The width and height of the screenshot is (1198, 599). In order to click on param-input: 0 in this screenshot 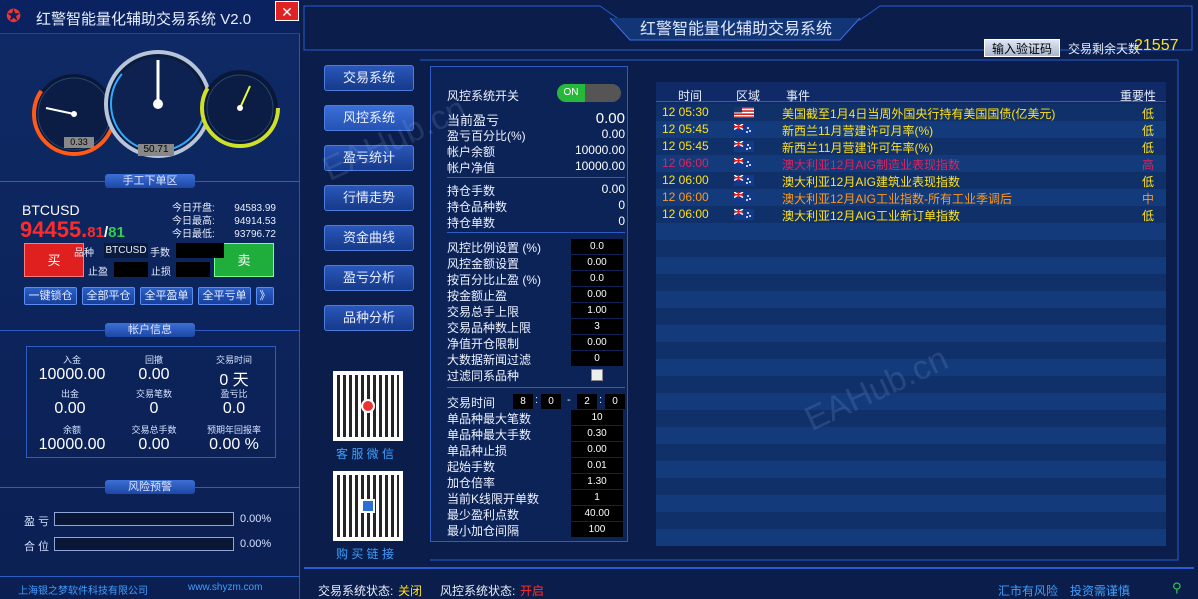, I will do `click(597, 358)`.